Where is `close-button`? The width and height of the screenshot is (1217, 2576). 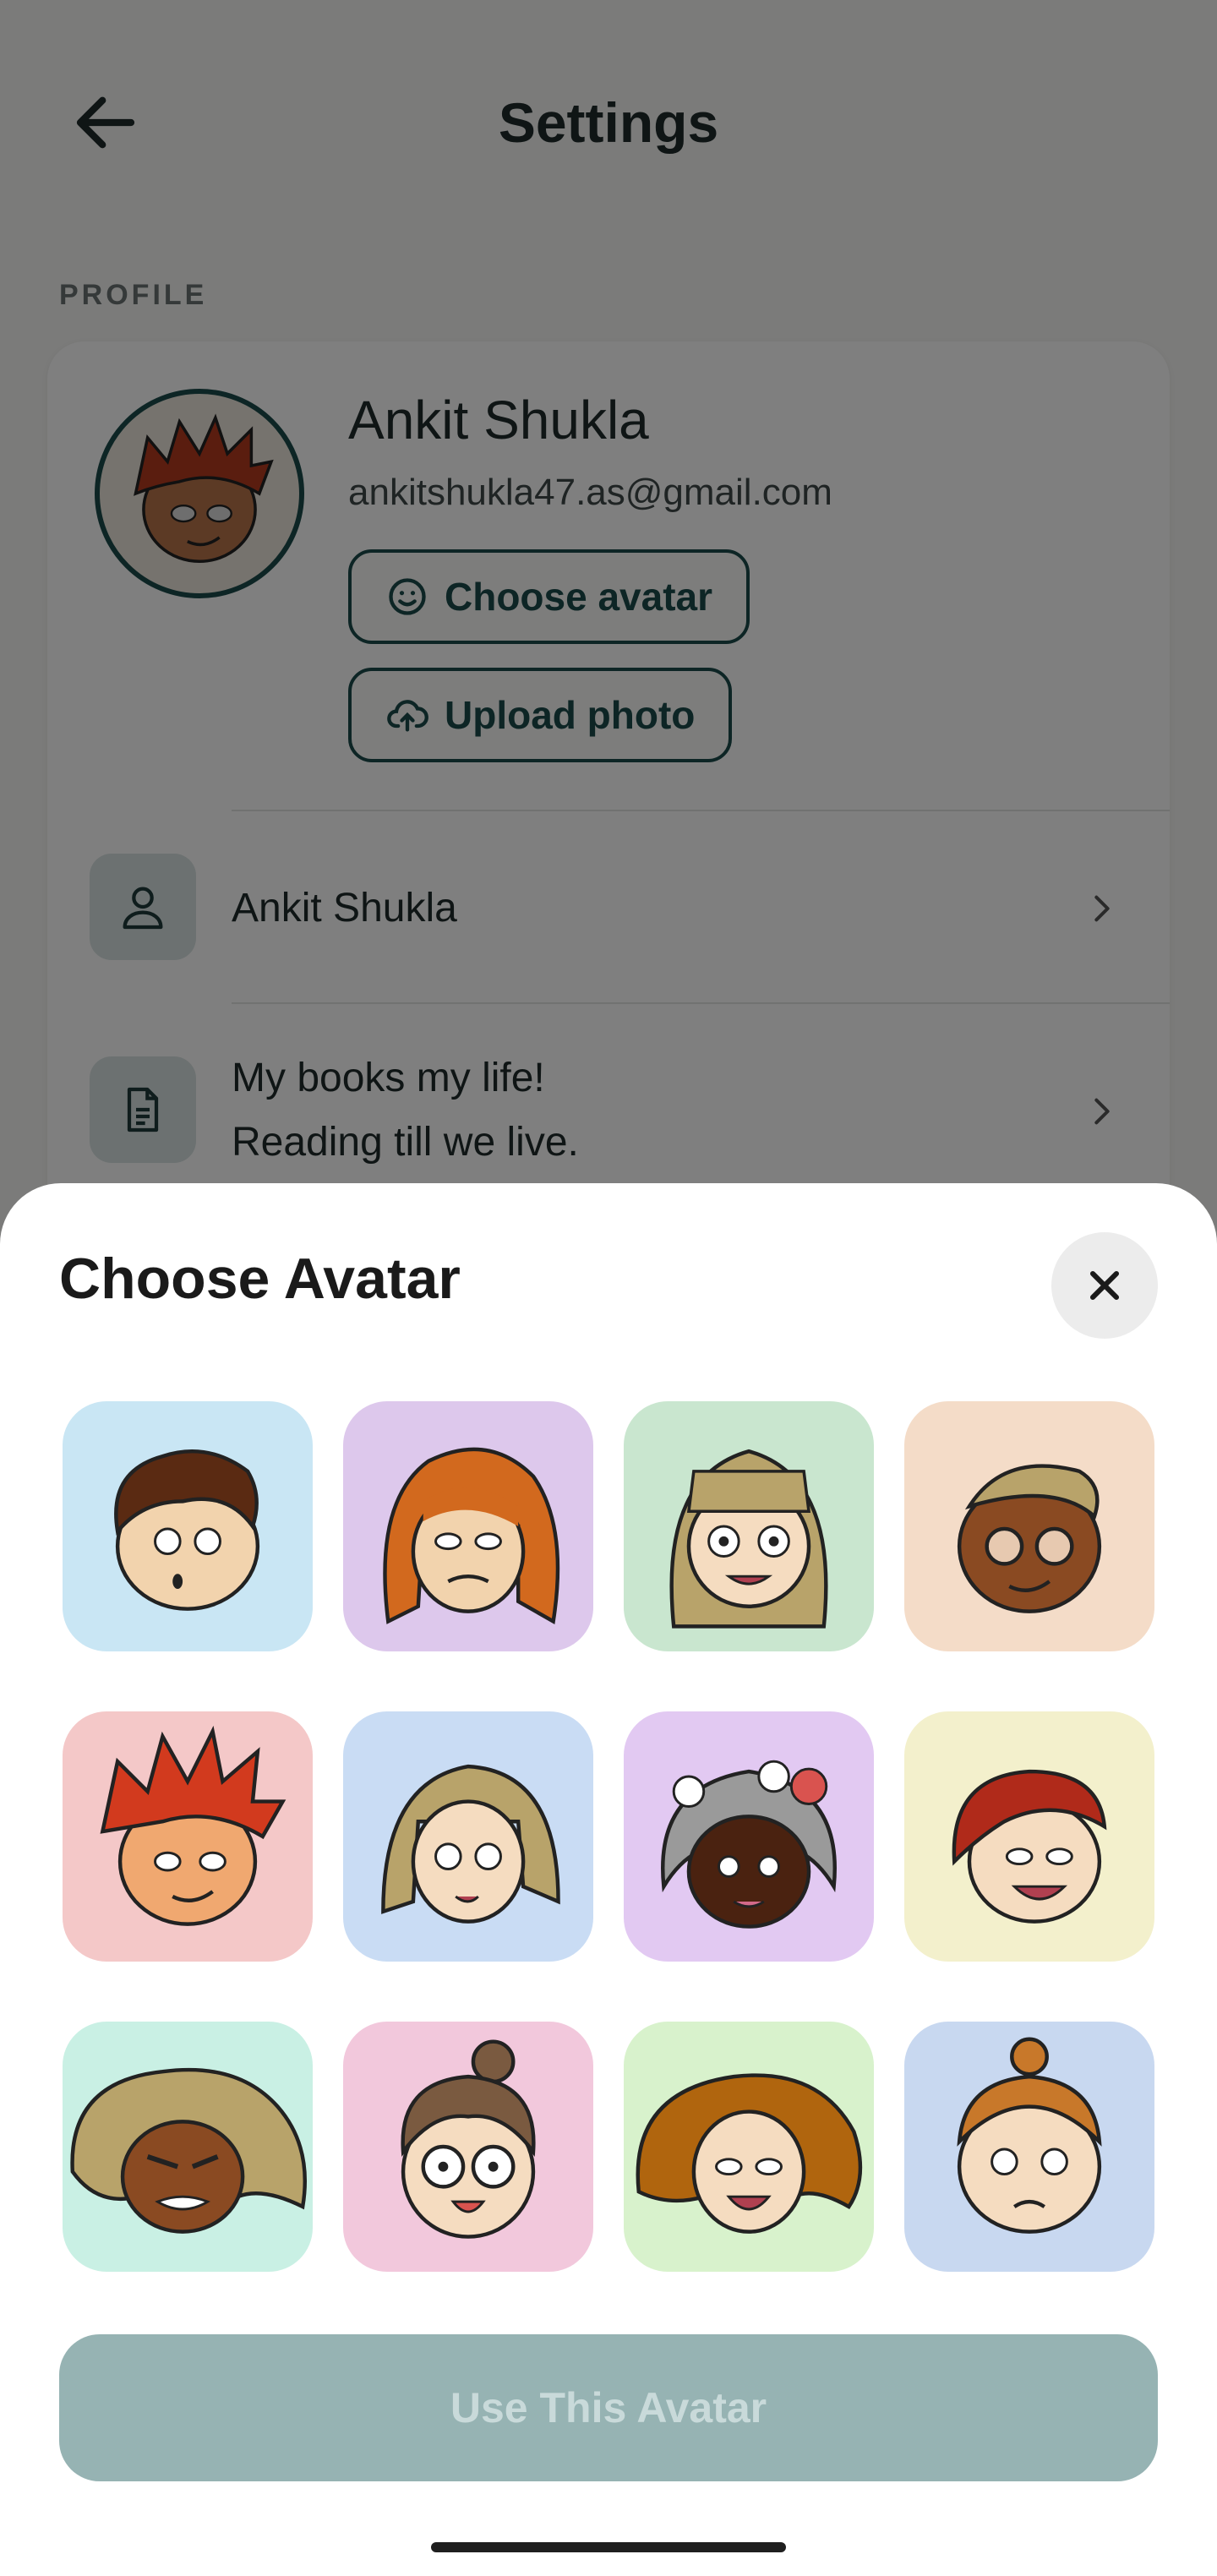 close-button is located at coordinates (1104, 1285).